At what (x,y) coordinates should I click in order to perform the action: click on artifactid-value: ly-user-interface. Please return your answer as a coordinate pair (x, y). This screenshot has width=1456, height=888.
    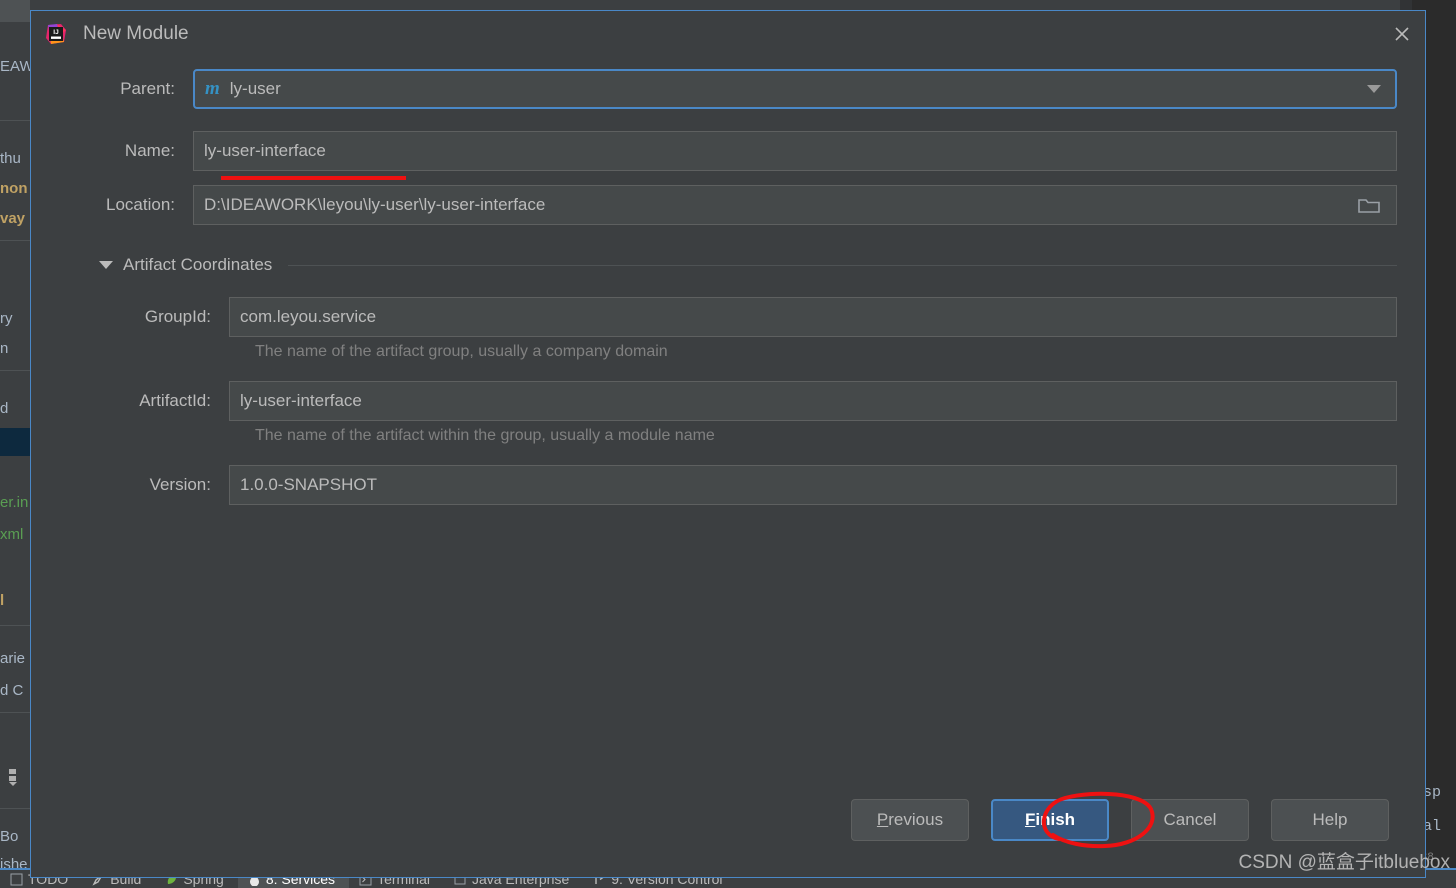
    Looking at the image, I should click on (301, 400).